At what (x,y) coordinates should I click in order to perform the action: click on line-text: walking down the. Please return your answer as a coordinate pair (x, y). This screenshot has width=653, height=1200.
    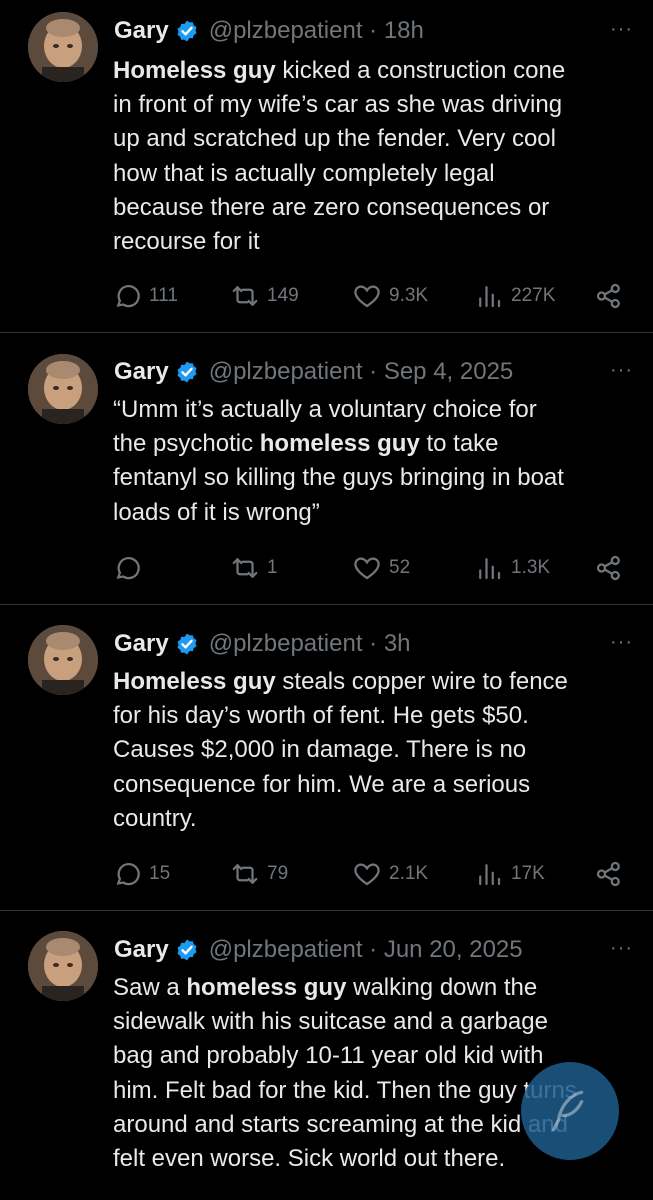
    Looking at the image, I should click on (442, 987).